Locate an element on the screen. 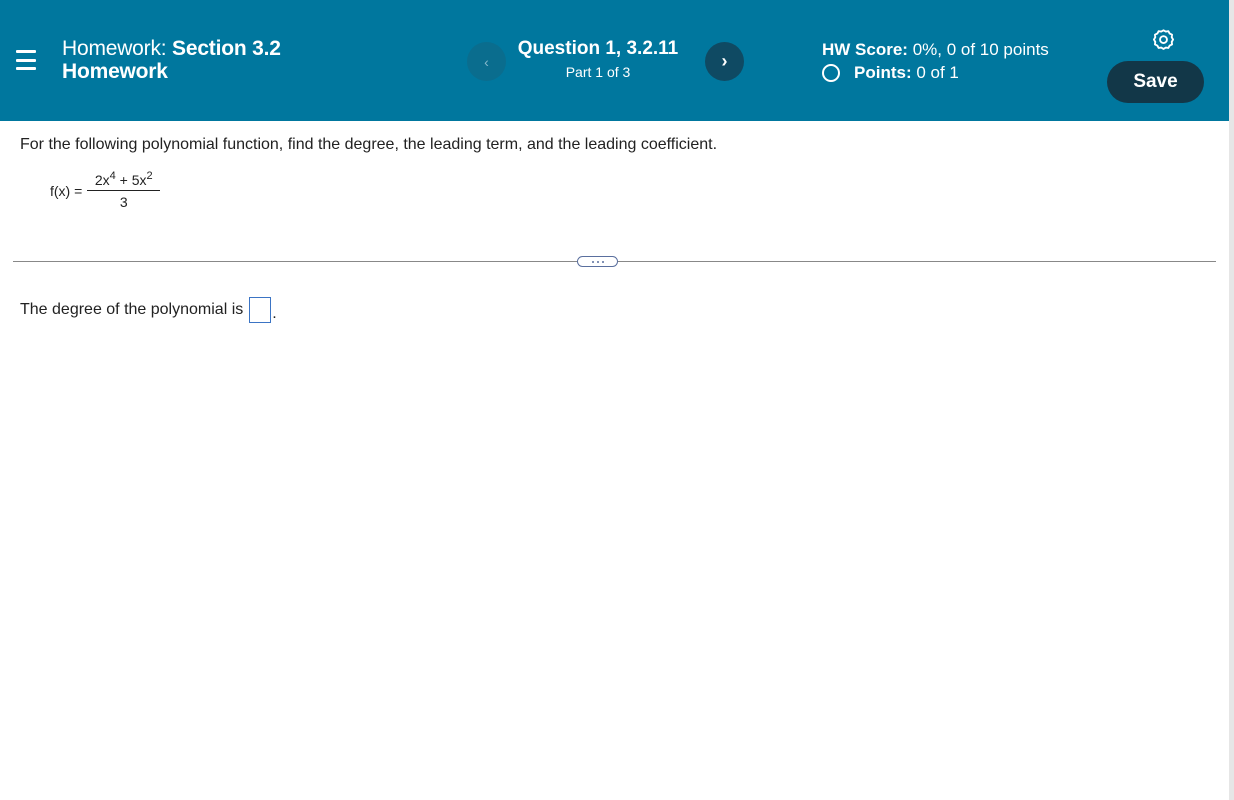  title-rest: Homework is located at coordinates (115, 71).